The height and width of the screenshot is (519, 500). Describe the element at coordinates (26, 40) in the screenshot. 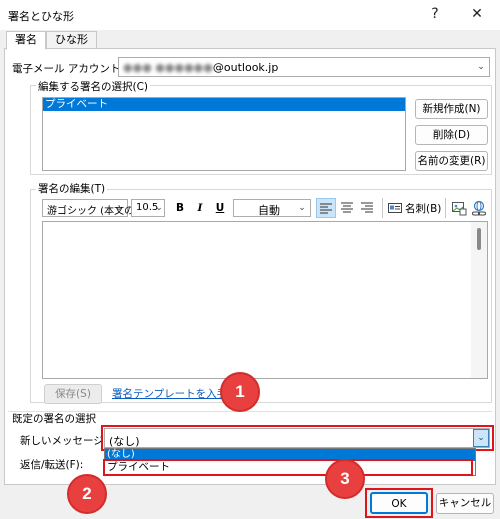

I see `tab-signature: 署名` at that location.